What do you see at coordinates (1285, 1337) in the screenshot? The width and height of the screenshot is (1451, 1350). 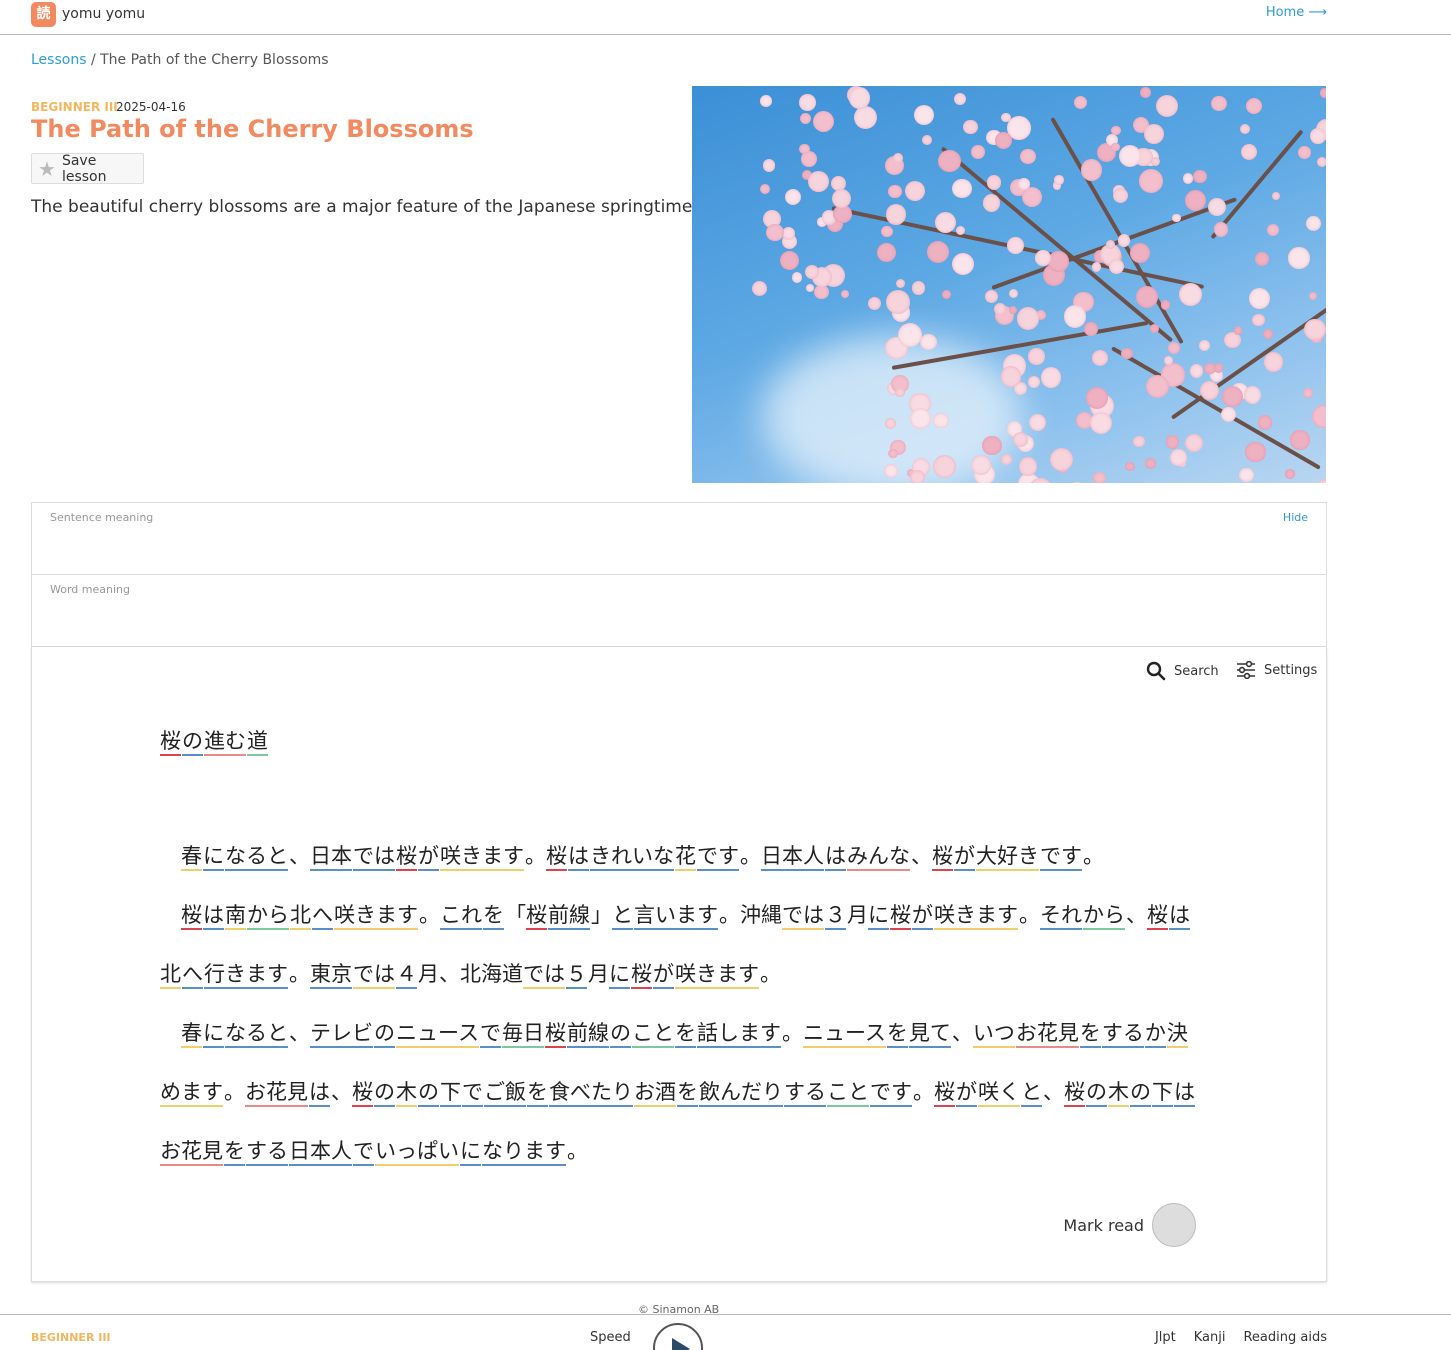 I see `reading-aids-link: Reading aids` at bounding box center [1285, 1337].